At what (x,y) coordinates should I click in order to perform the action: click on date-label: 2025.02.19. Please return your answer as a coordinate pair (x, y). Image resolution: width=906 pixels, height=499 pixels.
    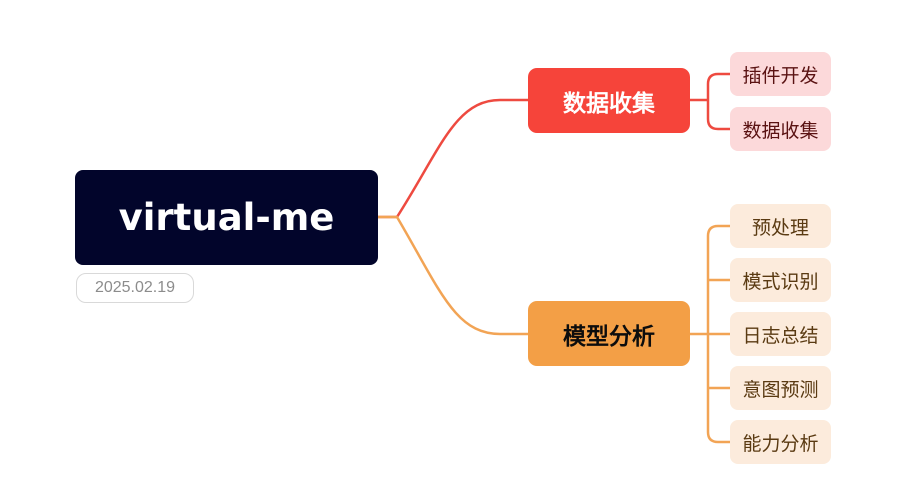
    Looking at the image, I should click on (135, 287).